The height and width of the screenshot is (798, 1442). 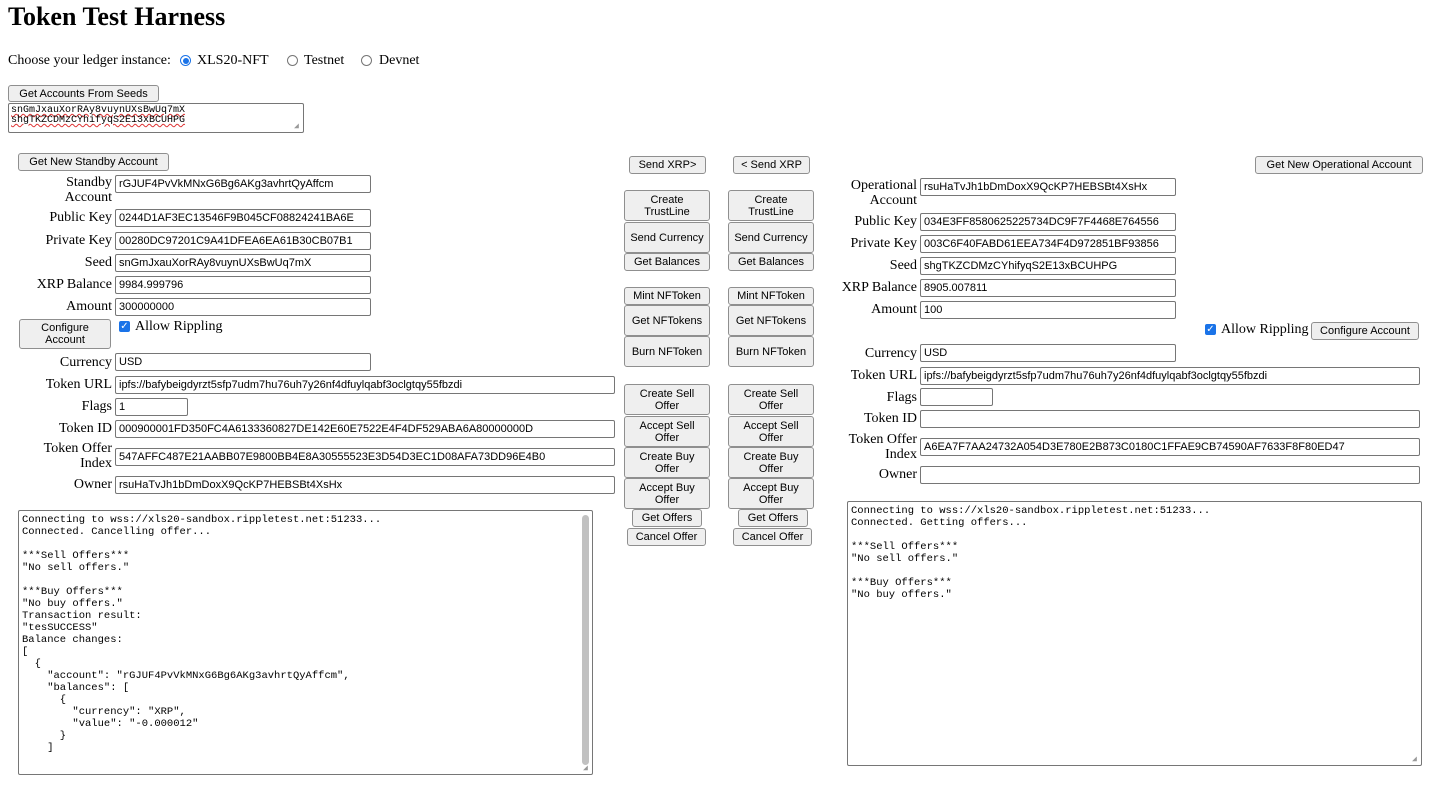 What do you see at coordinates (243, 263) in the screenshot?
I see `standby-seed-input: snGmJxauXorRAy8vuynUXsBwUq7mX` at bounding box center [243, 263].